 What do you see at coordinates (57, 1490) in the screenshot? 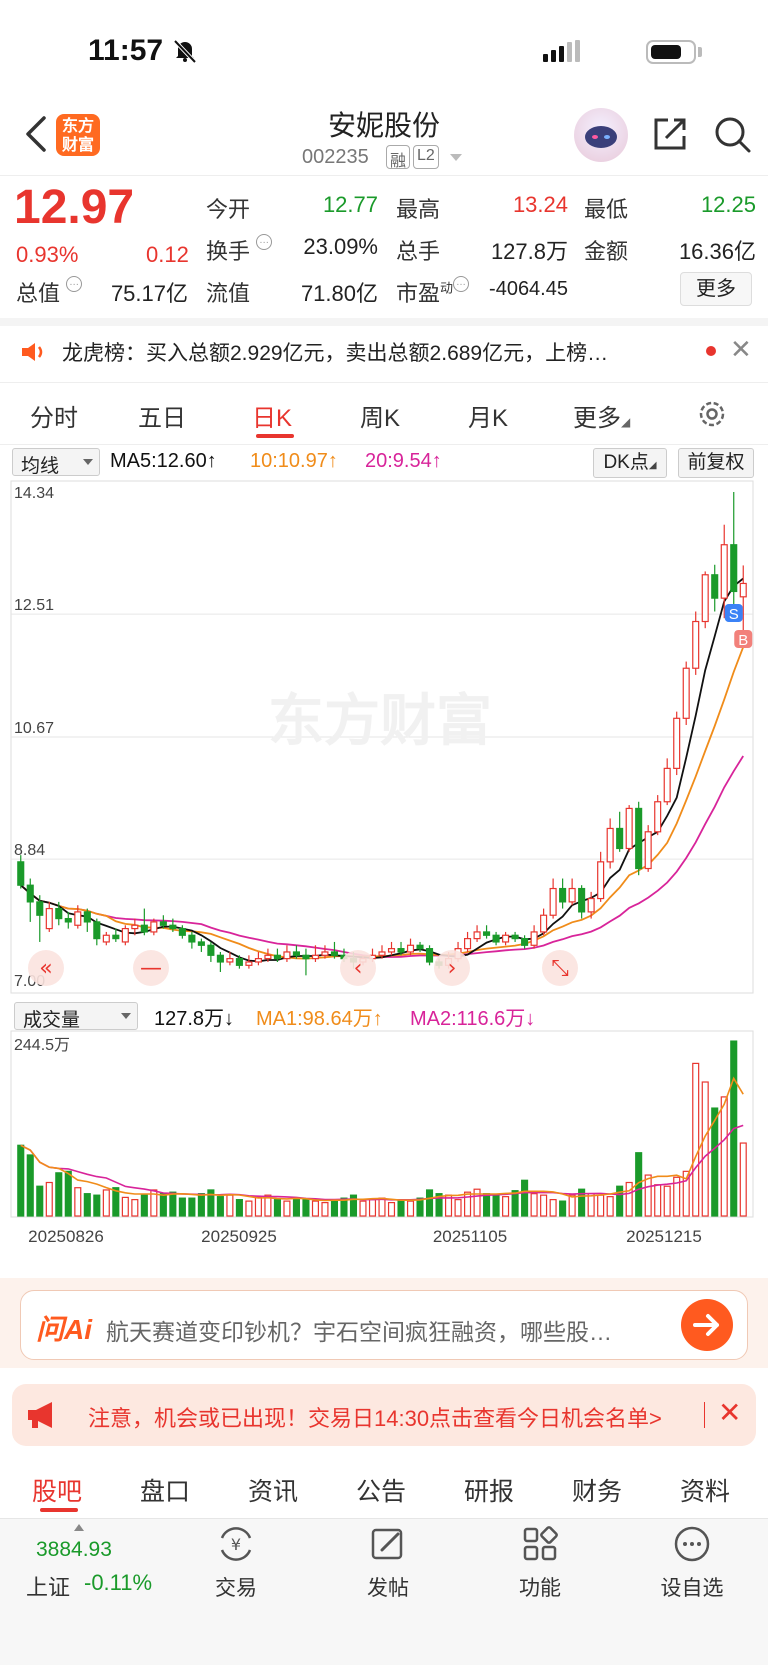
I see `tab-guba: 股吧` at bounding box center [57, 1490].